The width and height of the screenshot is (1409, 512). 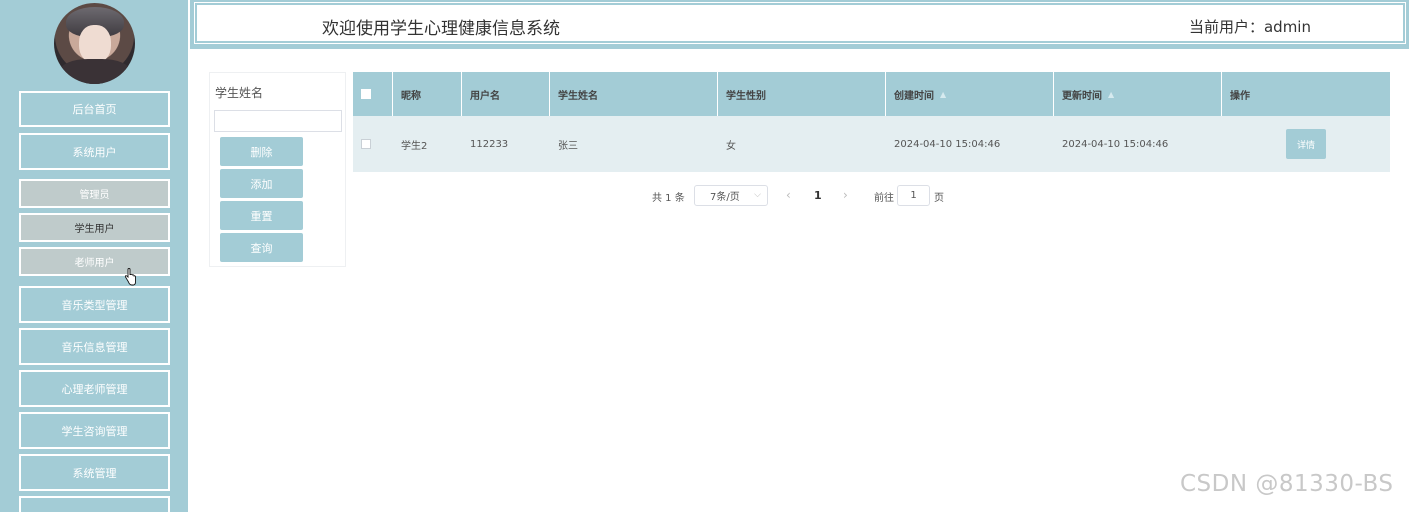 I want to click on sidebar-item-music-type: 音乐类型管理, so click(x=94, y=304).